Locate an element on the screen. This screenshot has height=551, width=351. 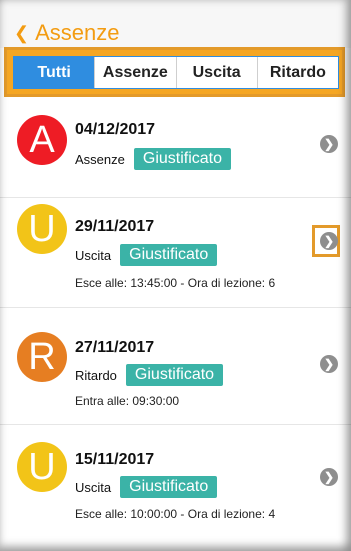
item-type: Assenze is located at coordinates (100, 159).